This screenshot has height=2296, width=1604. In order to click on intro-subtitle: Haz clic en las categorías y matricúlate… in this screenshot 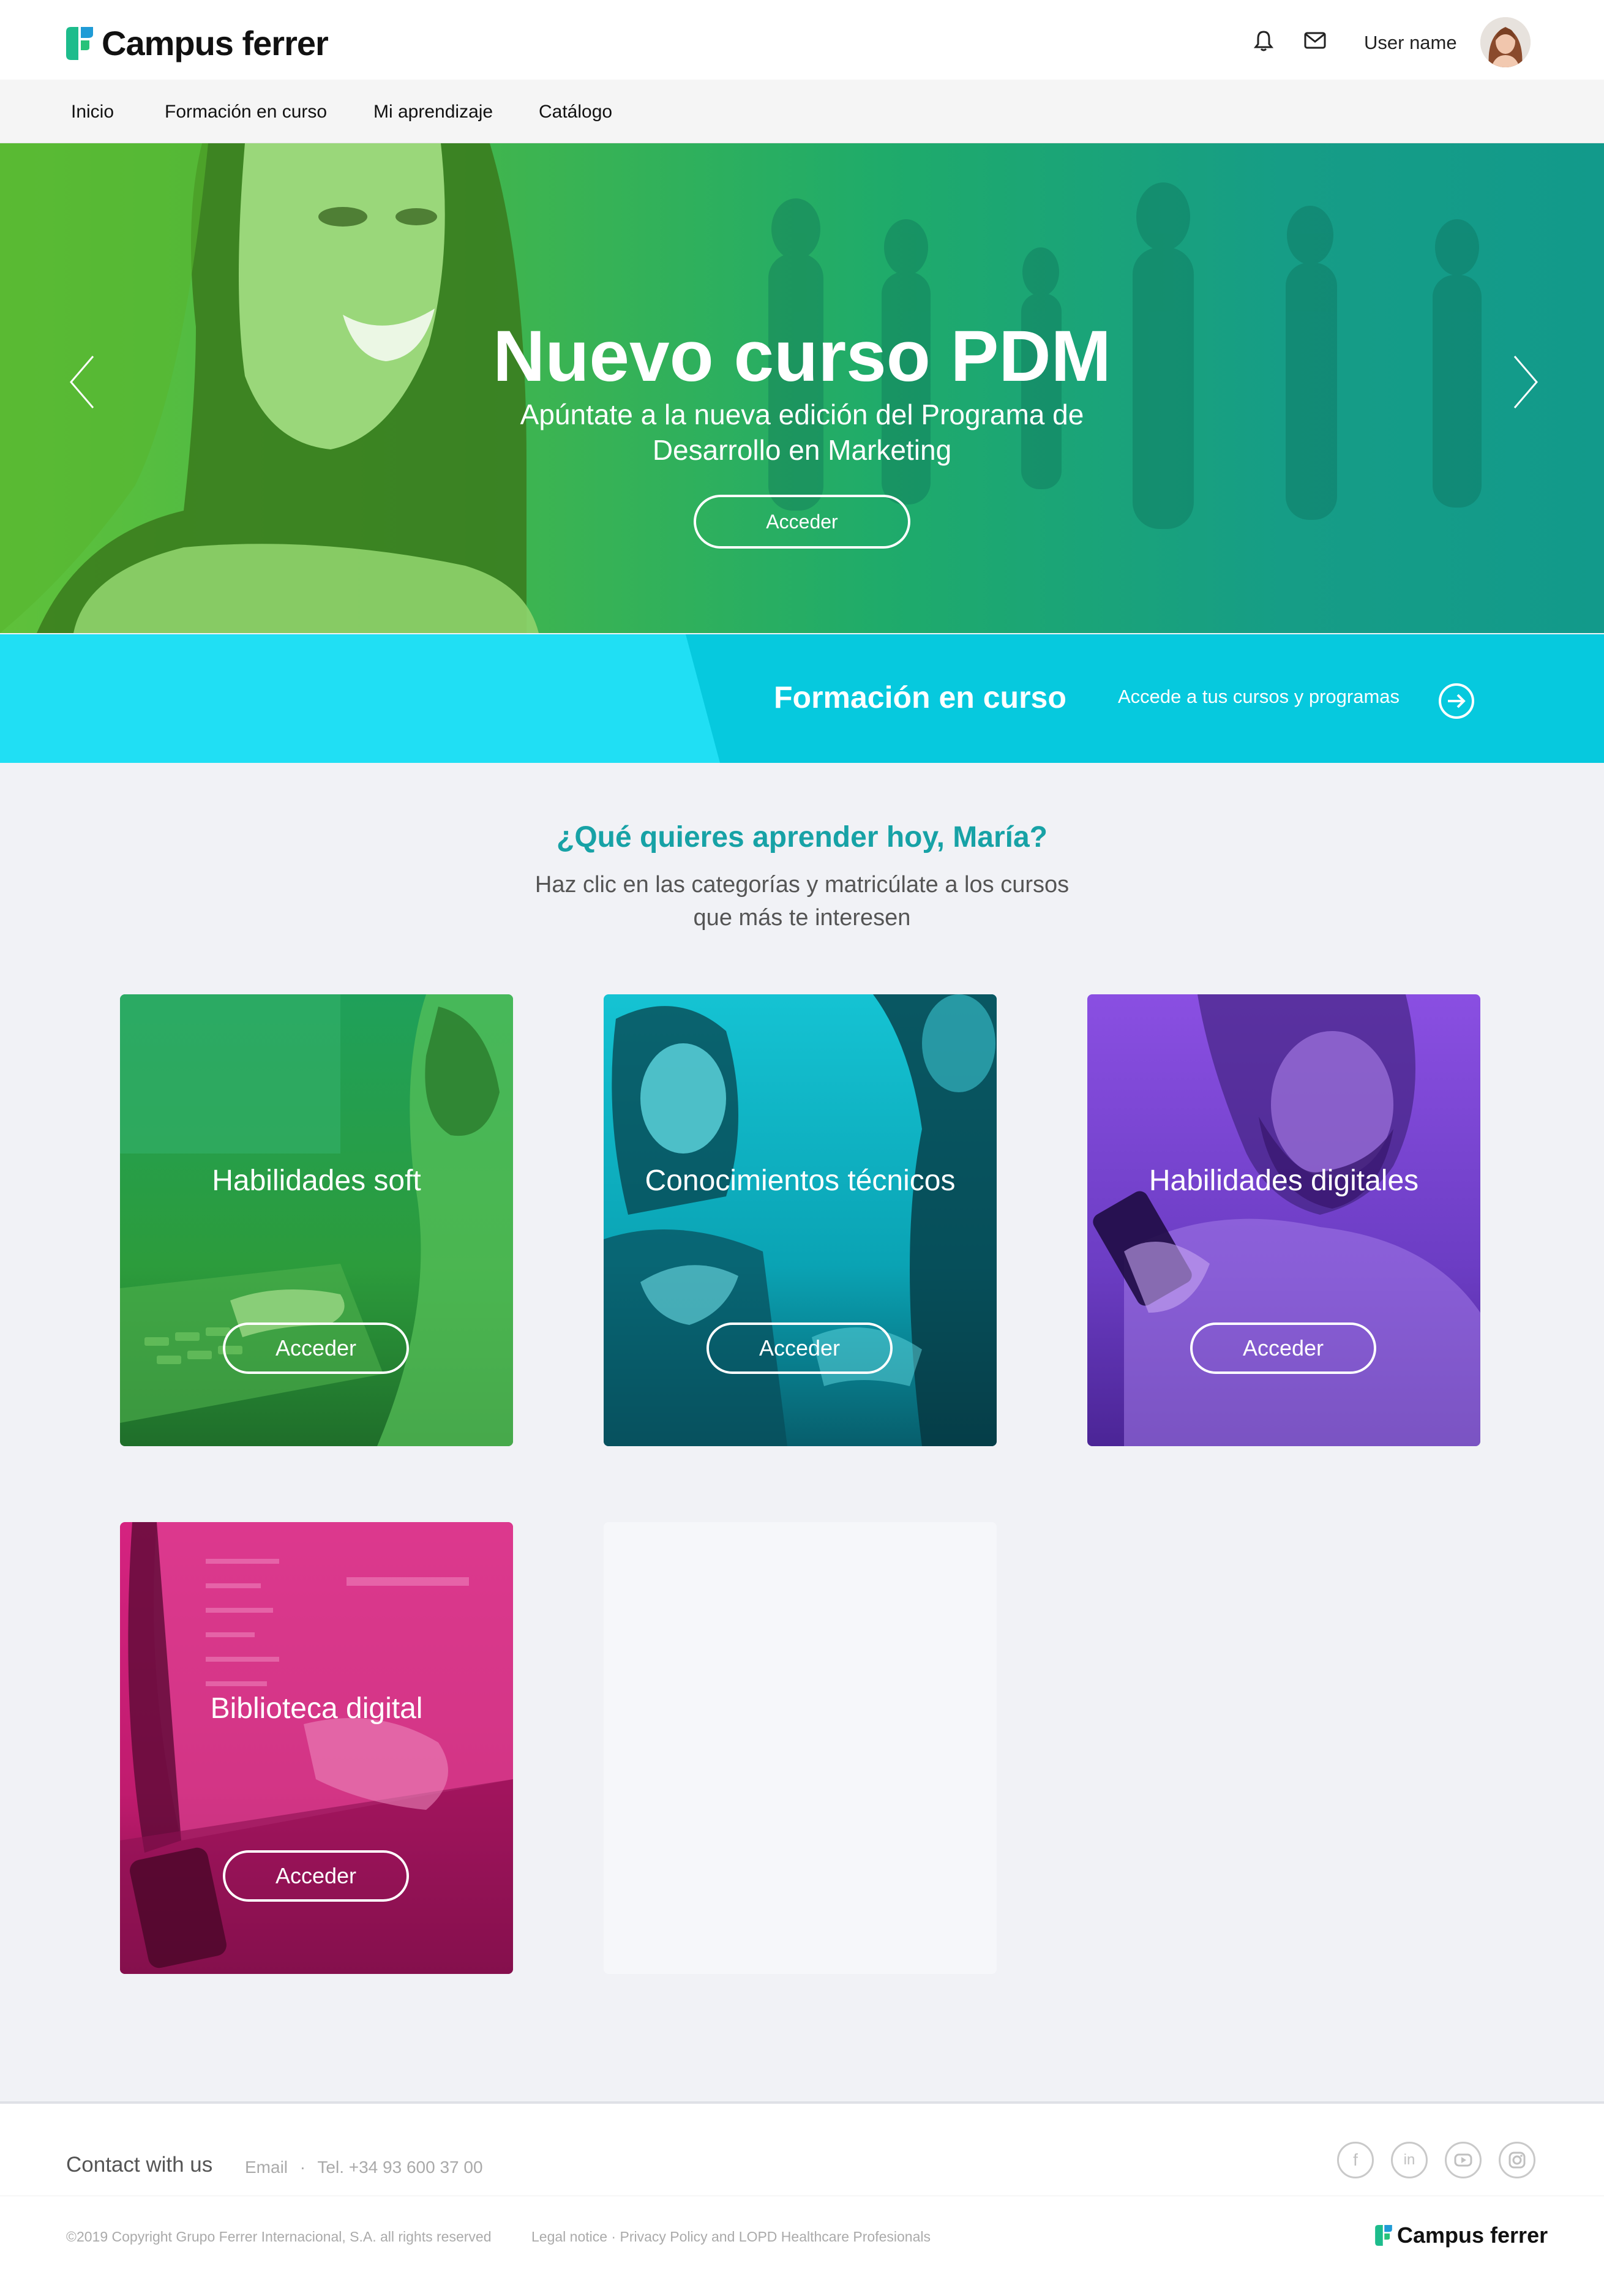, I will do `click(802, 901)`.